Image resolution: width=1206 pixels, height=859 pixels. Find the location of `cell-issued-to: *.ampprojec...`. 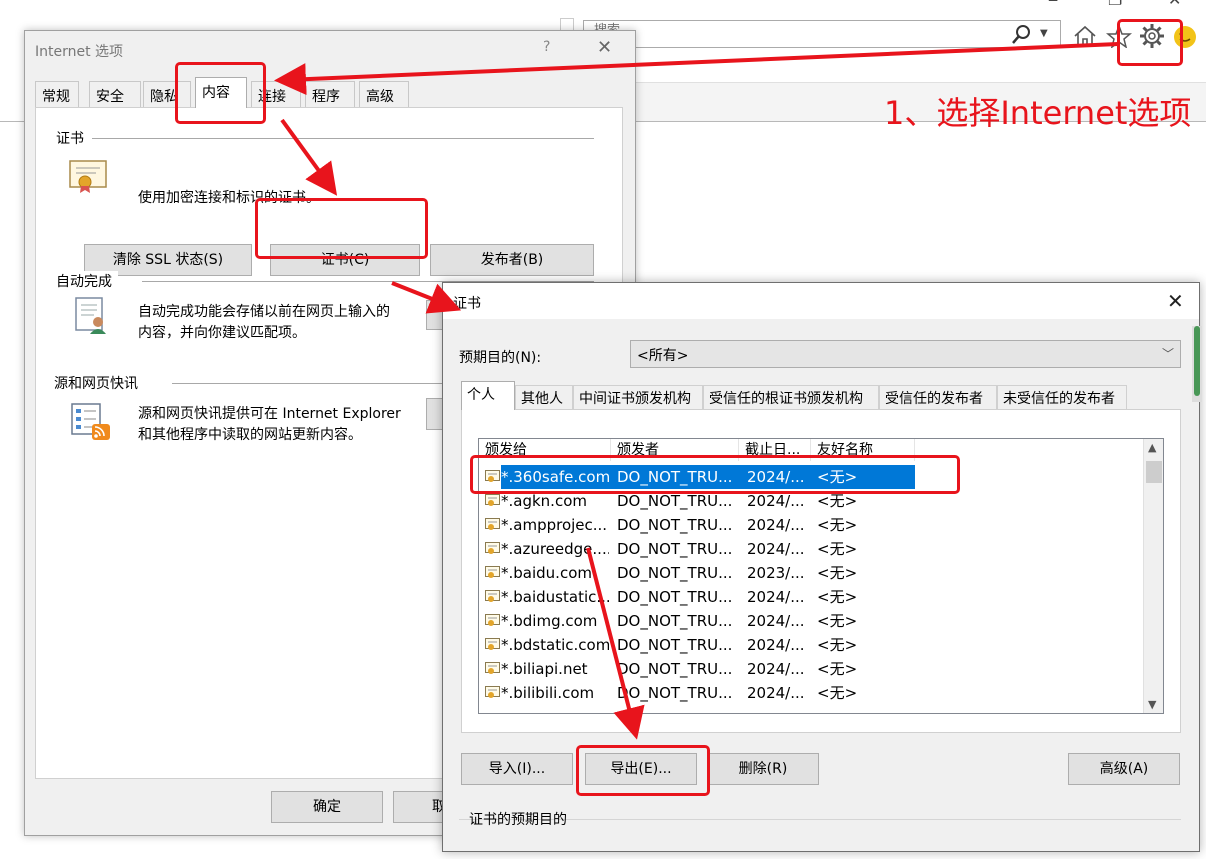

cell-issued-to: *.ampprojec... is located at coordinates (554, 525).